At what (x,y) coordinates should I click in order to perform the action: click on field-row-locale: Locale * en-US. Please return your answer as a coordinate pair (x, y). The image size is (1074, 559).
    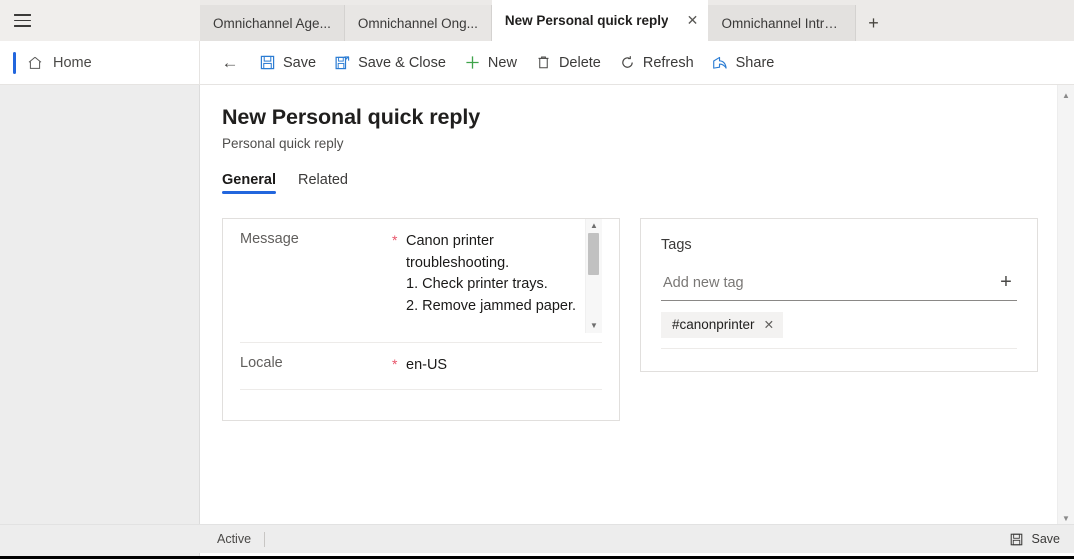
    Looking at the image, I should click on (421, 367).